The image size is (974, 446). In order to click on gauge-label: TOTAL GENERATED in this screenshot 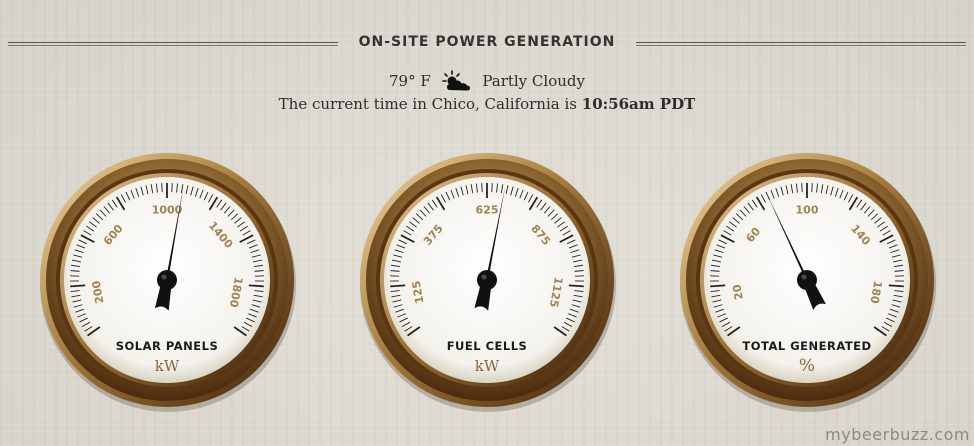, I will do `click(806, 346)`.